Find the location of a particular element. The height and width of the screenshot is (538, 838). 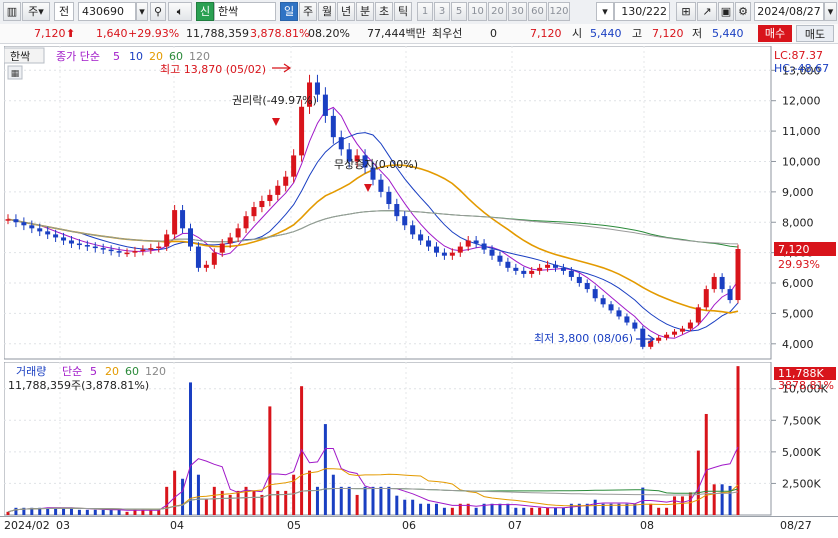

period-button-5: 초 is located at coordinates (384, 11).